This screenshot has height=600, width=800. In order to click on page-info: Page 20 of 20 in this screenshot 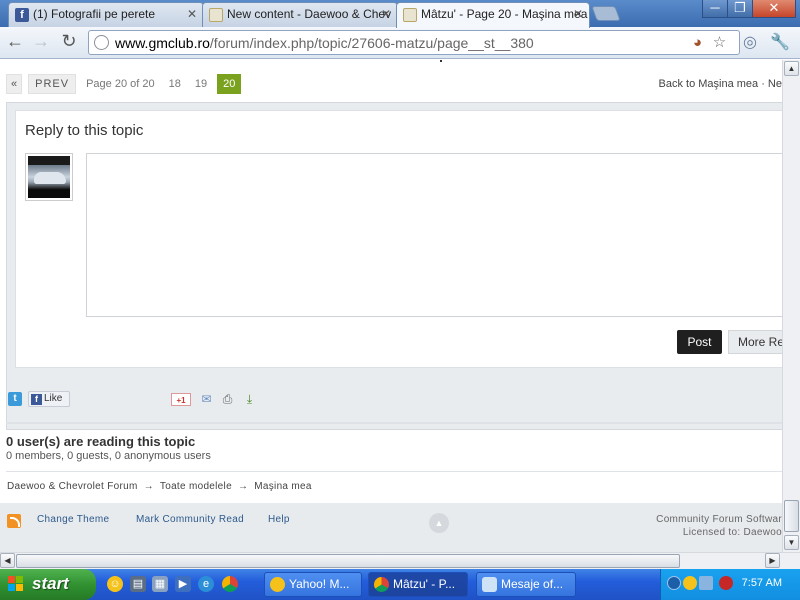, I will do `click(120, 84)`.